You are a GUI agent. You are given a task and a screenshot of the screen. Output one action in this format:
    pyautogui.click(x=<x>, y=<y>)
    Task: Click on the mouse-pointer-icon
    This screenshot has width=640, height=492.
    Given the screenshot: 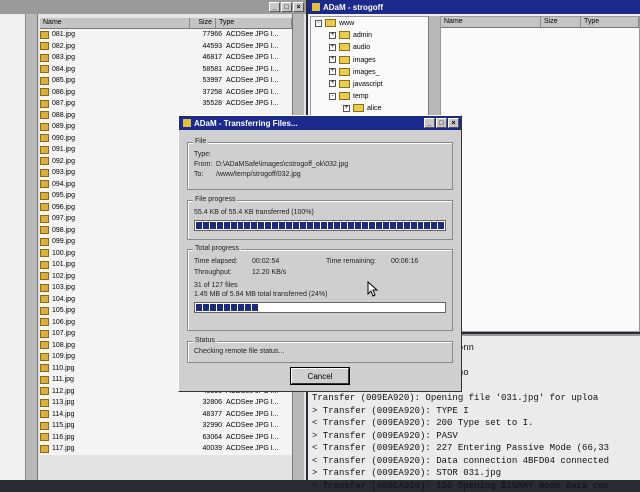 What is the action you would take?
    pyautogui.click(x=373, y=289)
    